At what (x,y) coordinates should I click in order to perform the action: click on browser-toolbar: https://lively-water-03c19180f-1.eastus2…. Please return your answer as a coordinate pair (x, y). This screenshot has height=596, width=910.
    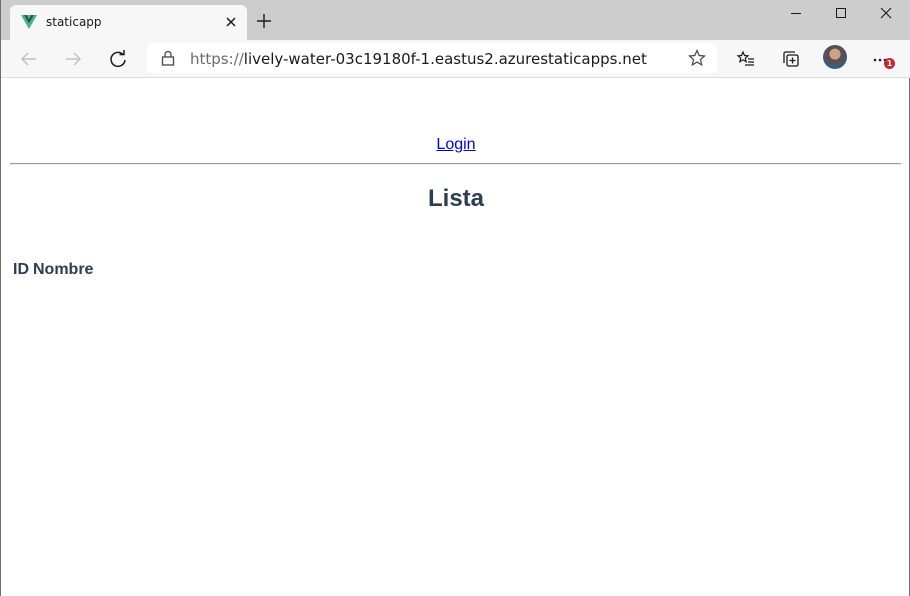
    Looking at the image, I should click on (455, 59).